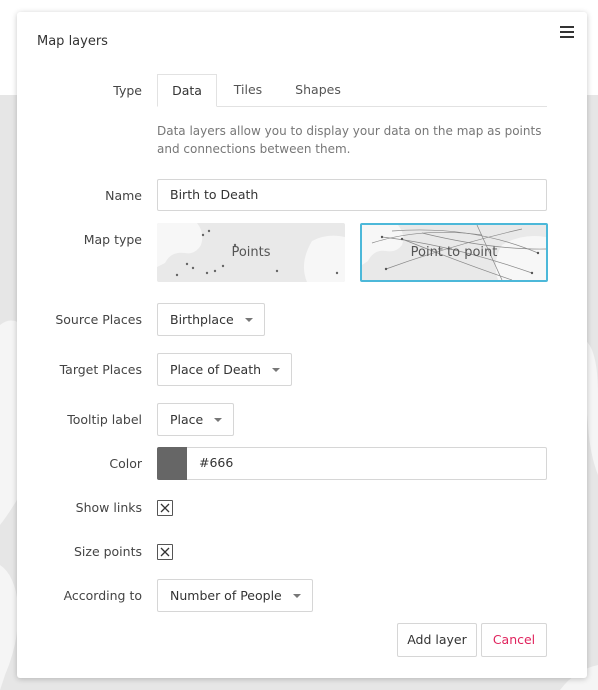  Describe the element at coordinates (123, 195) in the screenshot. I see `name-label: Name` at that location.